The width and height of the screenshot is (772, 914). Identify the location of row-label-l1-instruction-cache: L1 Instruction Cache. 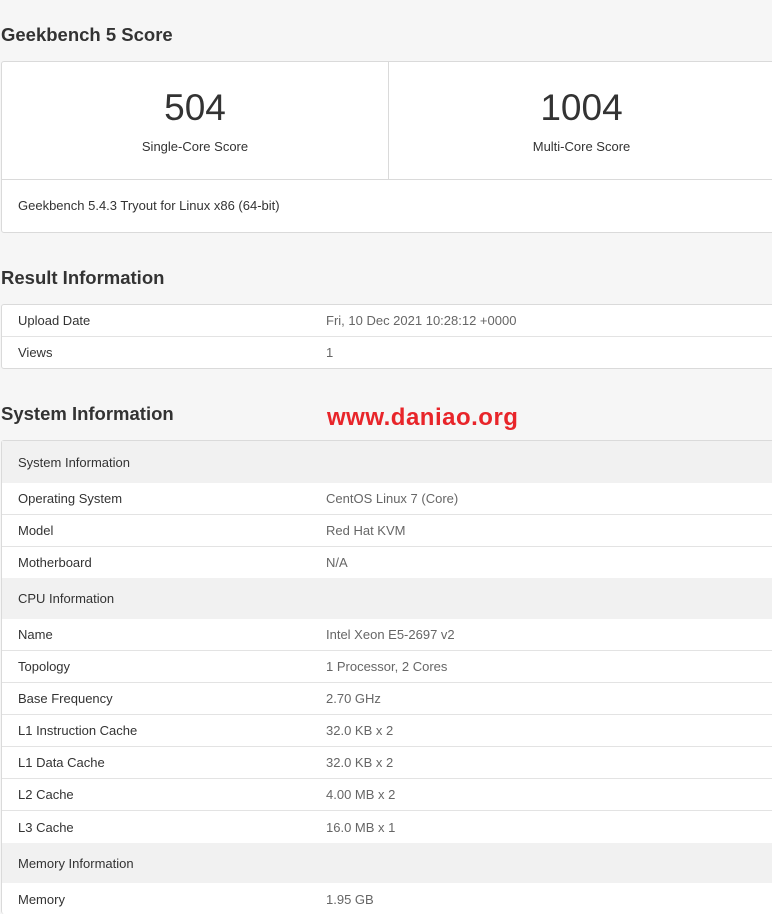
(78, 730).